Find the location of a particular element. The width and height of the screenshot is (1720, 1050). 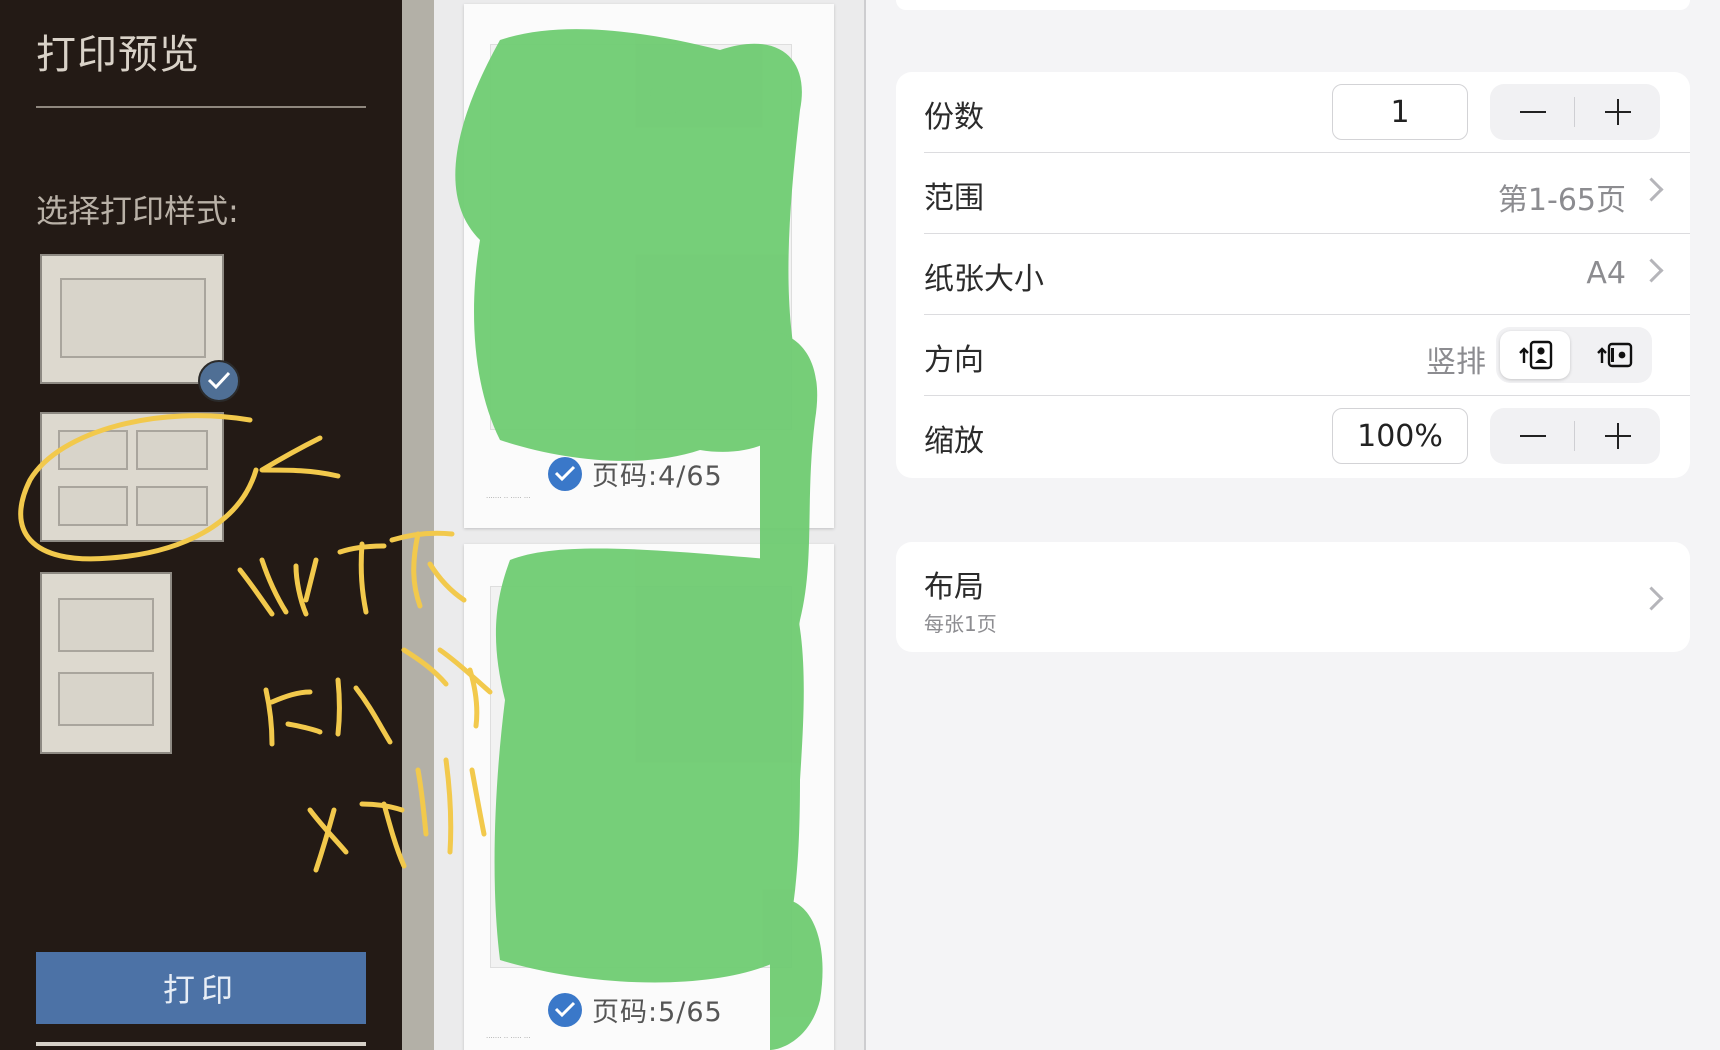

secondary-button-edge is located at coordinates (201, 1044).